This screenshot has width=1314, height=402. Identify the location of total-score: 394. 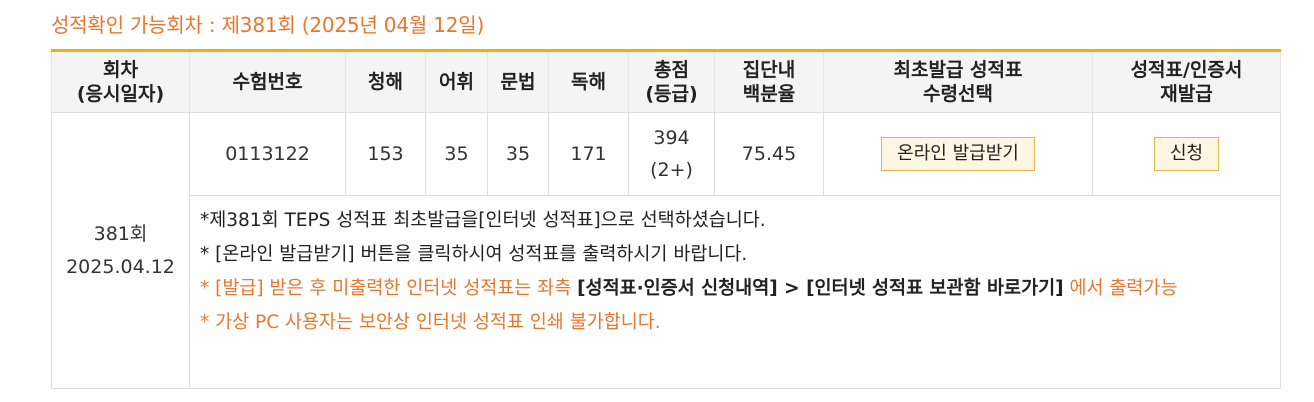
(671, 138).